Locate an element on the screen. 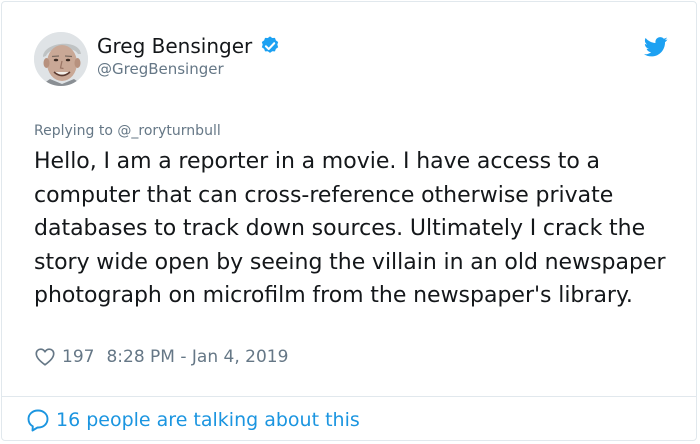 Image resolution: width=700 pixels, height=444 pixels. author-handle: @GregBensinger is located at coordinates (160, 69).